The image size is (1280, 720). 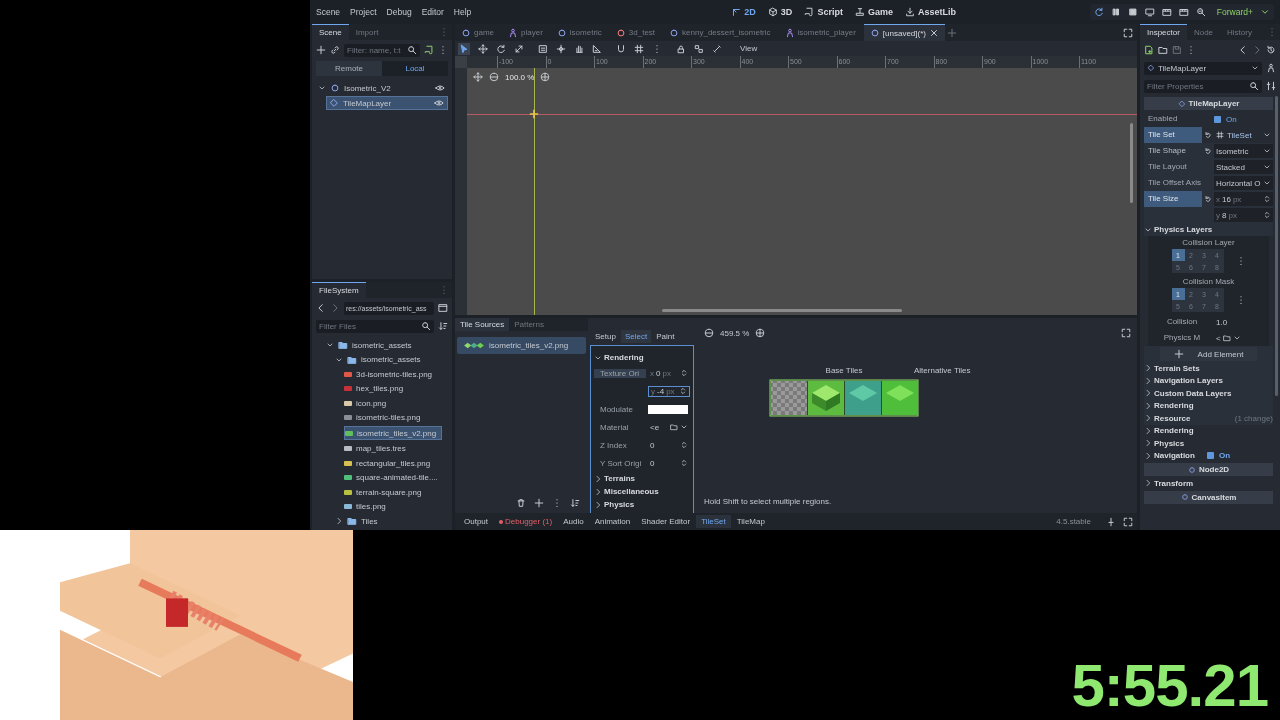 What do you see at coordinates (904, 32) in the screenshot?
I see `document-tab: [unsaved](*)` at bounding box center [904, 32].